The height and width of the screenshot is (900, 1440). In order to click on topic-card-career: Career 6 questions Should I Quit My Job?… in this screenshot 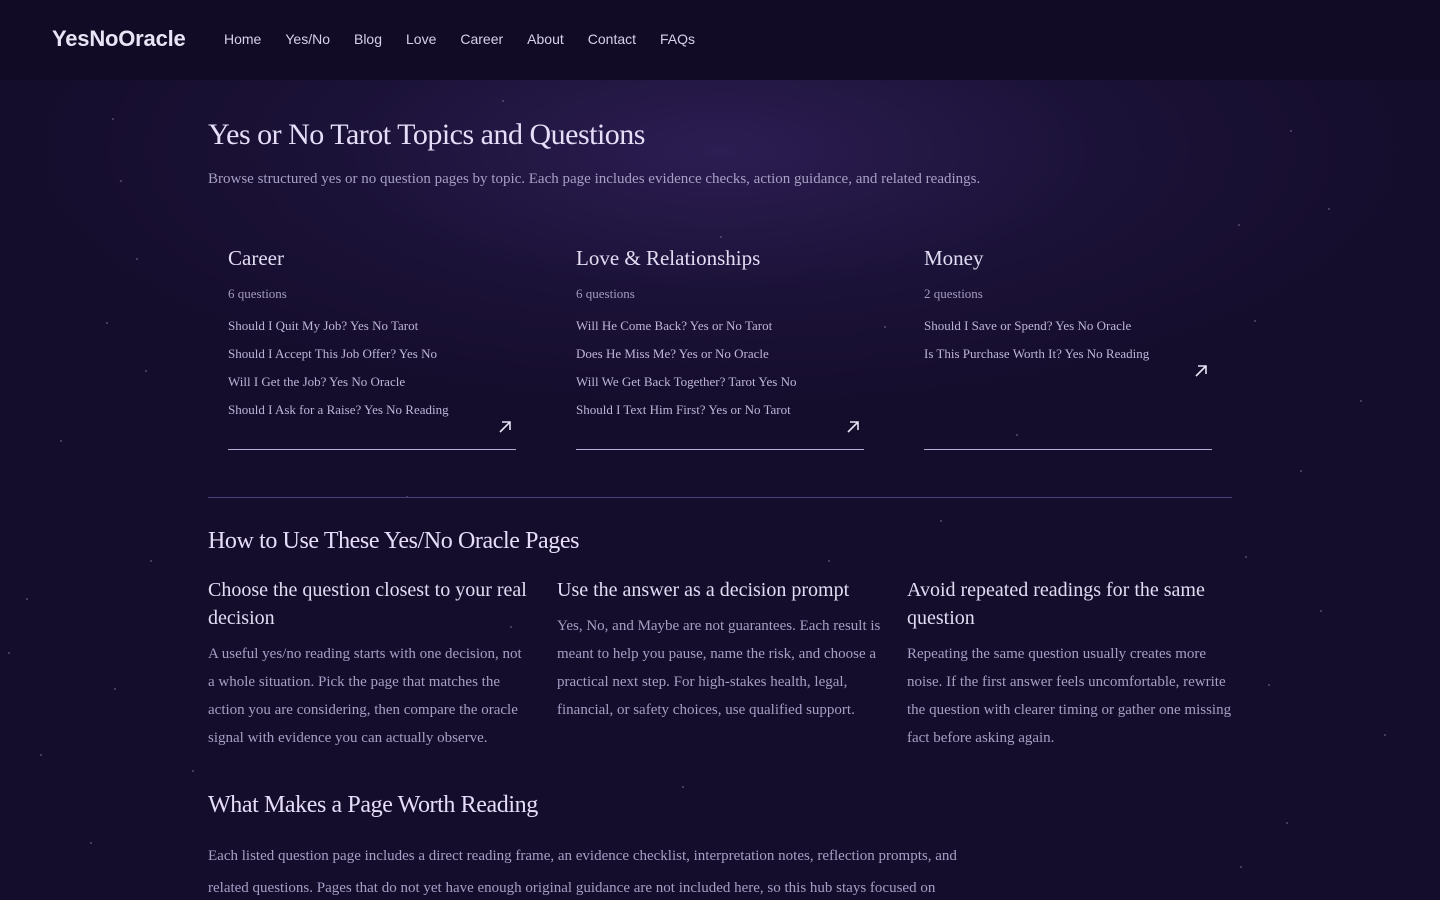, I will do `click(372, 348)`.